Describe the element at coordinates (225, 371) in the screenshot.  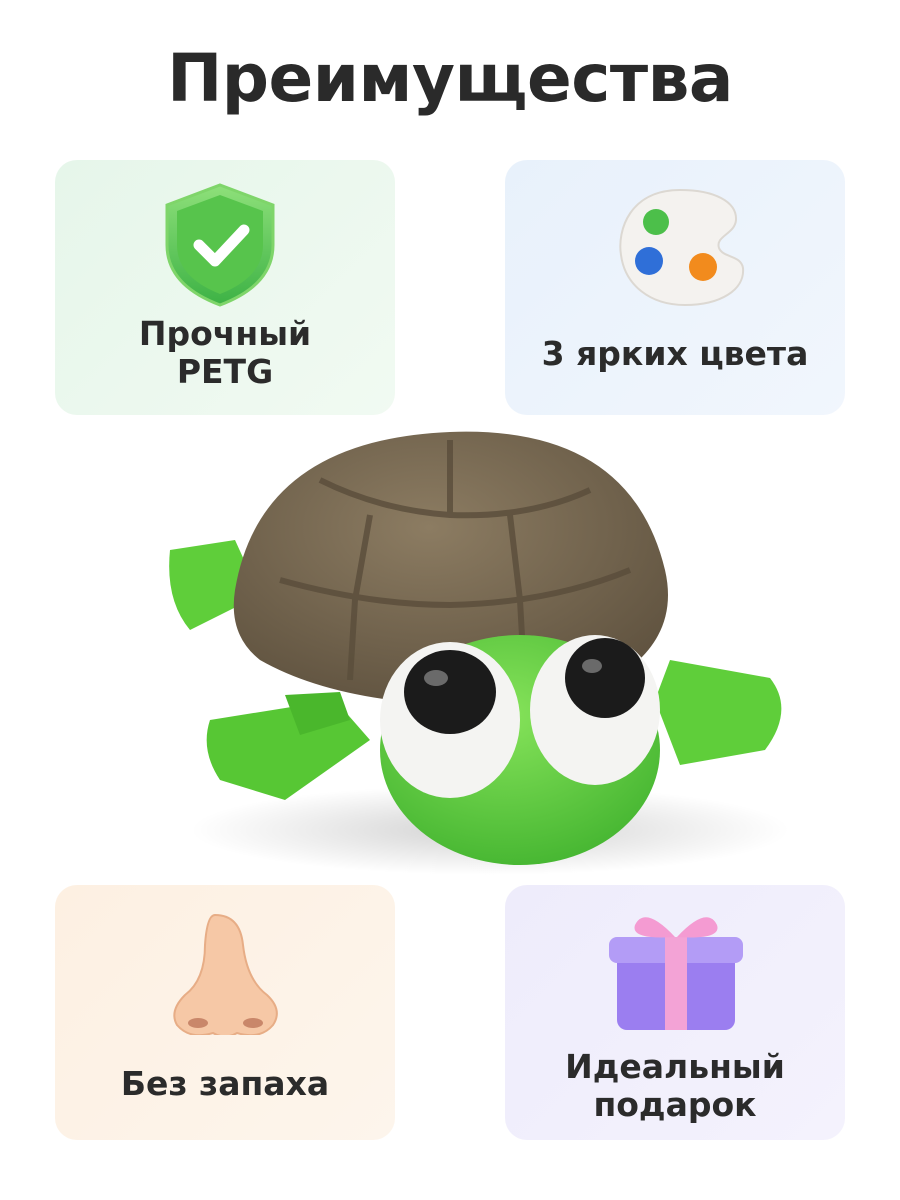
I see `feature-label-line2: PETG` at that location.